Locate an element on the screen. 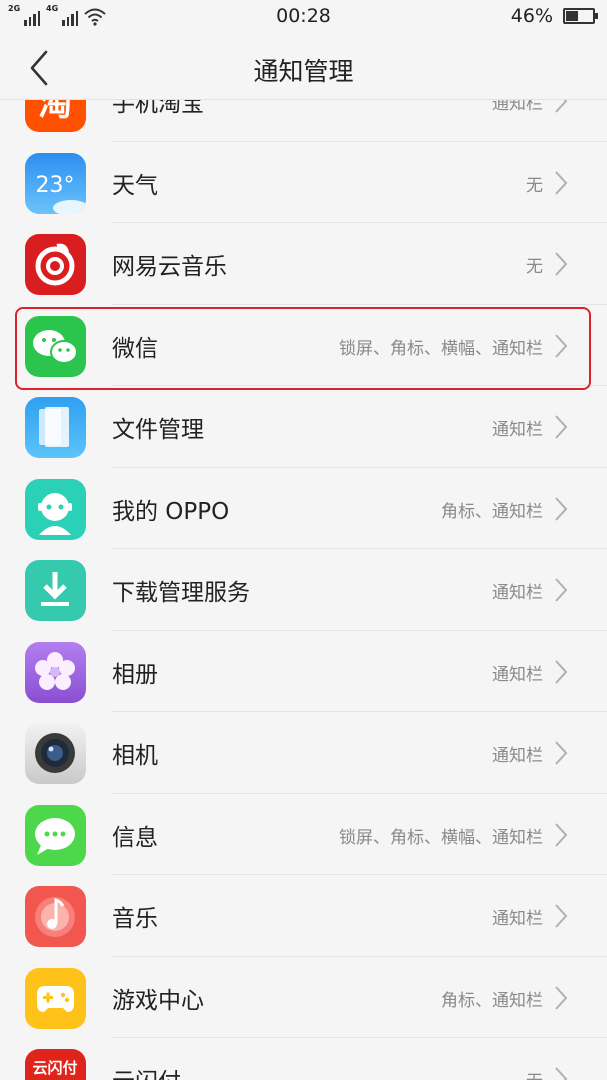  battery-level is located at coordinates (572, 16).